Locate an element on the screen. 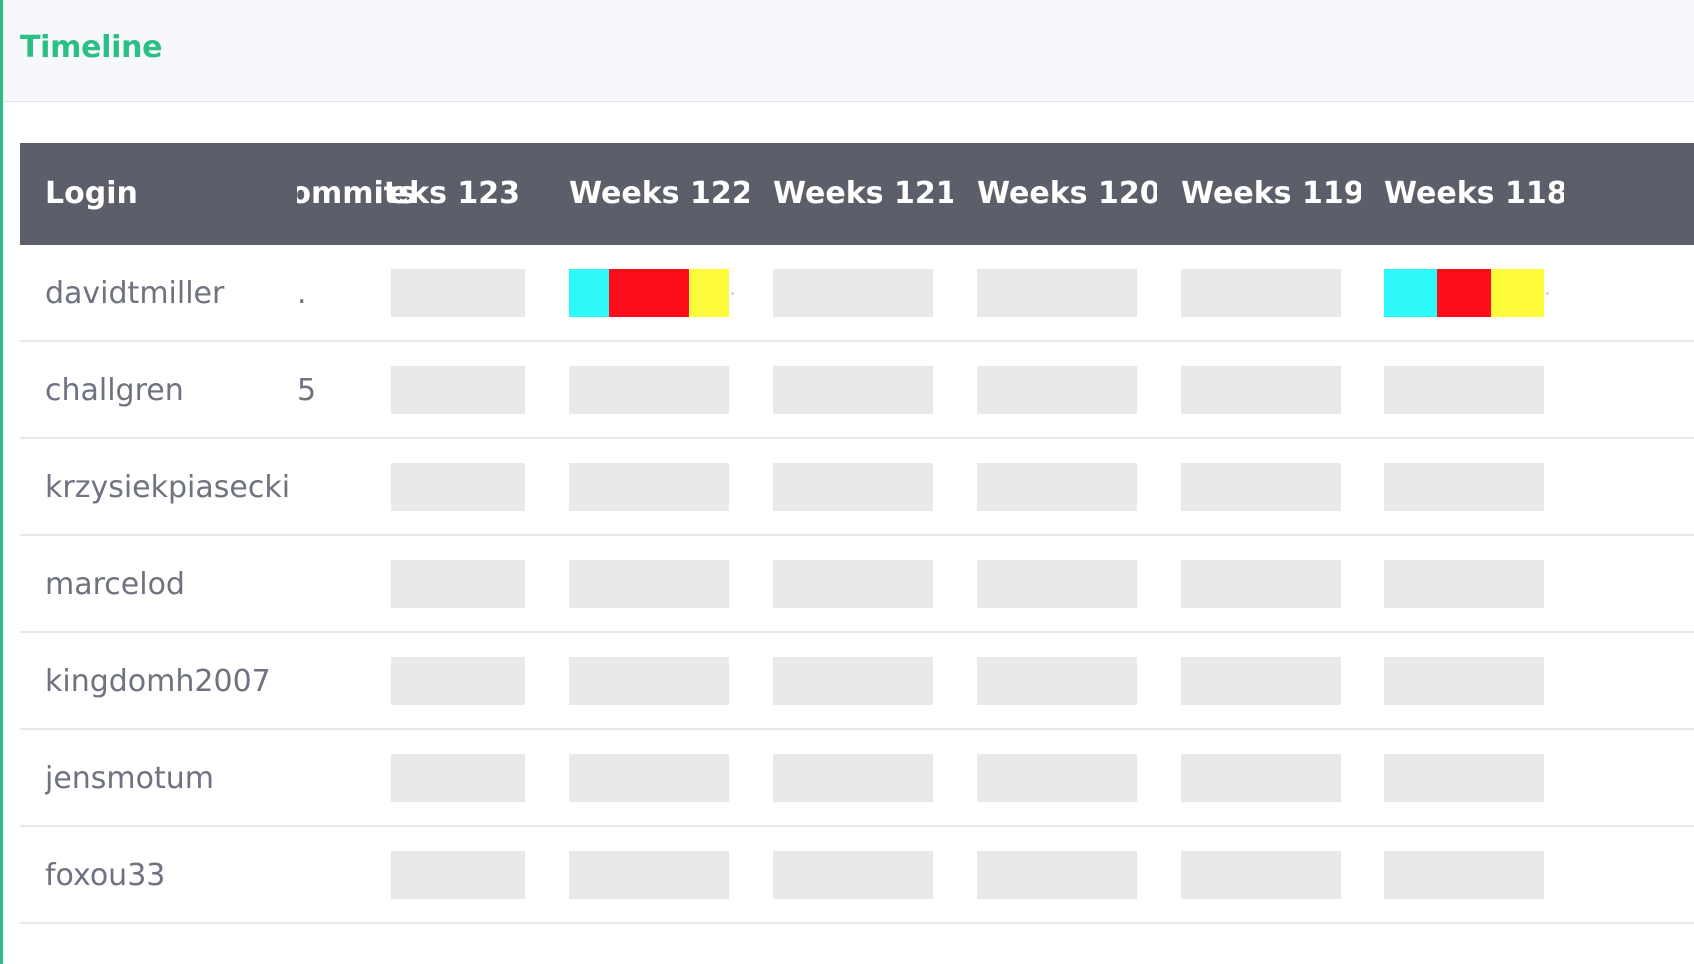 This screenshot has height=964, width=1694. table-row: jensmotum is located at coordinates (857, 778).